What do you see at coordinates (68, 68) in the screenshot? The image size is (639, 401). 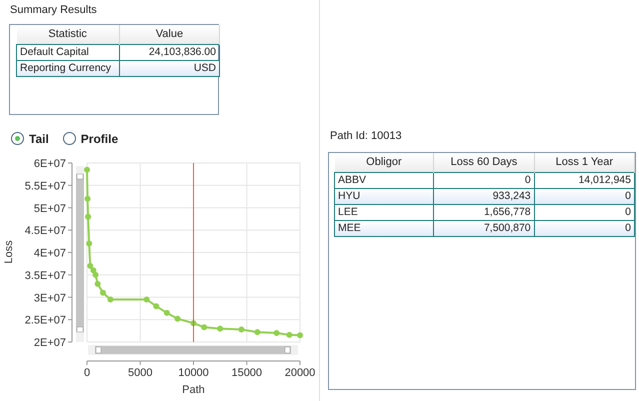 I see `table-cell: Reporting Currency` at bounding box center [68, 68].